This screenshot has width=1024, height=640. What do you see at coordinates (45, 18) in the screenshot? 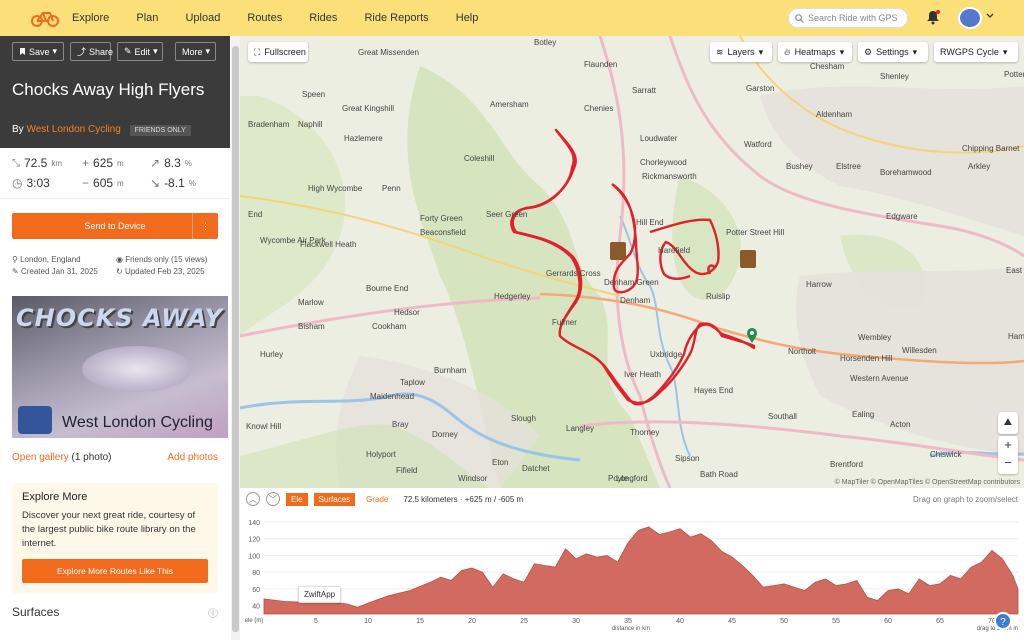
I see `bicycle-logo-icon` at bounding box center [45, 18].